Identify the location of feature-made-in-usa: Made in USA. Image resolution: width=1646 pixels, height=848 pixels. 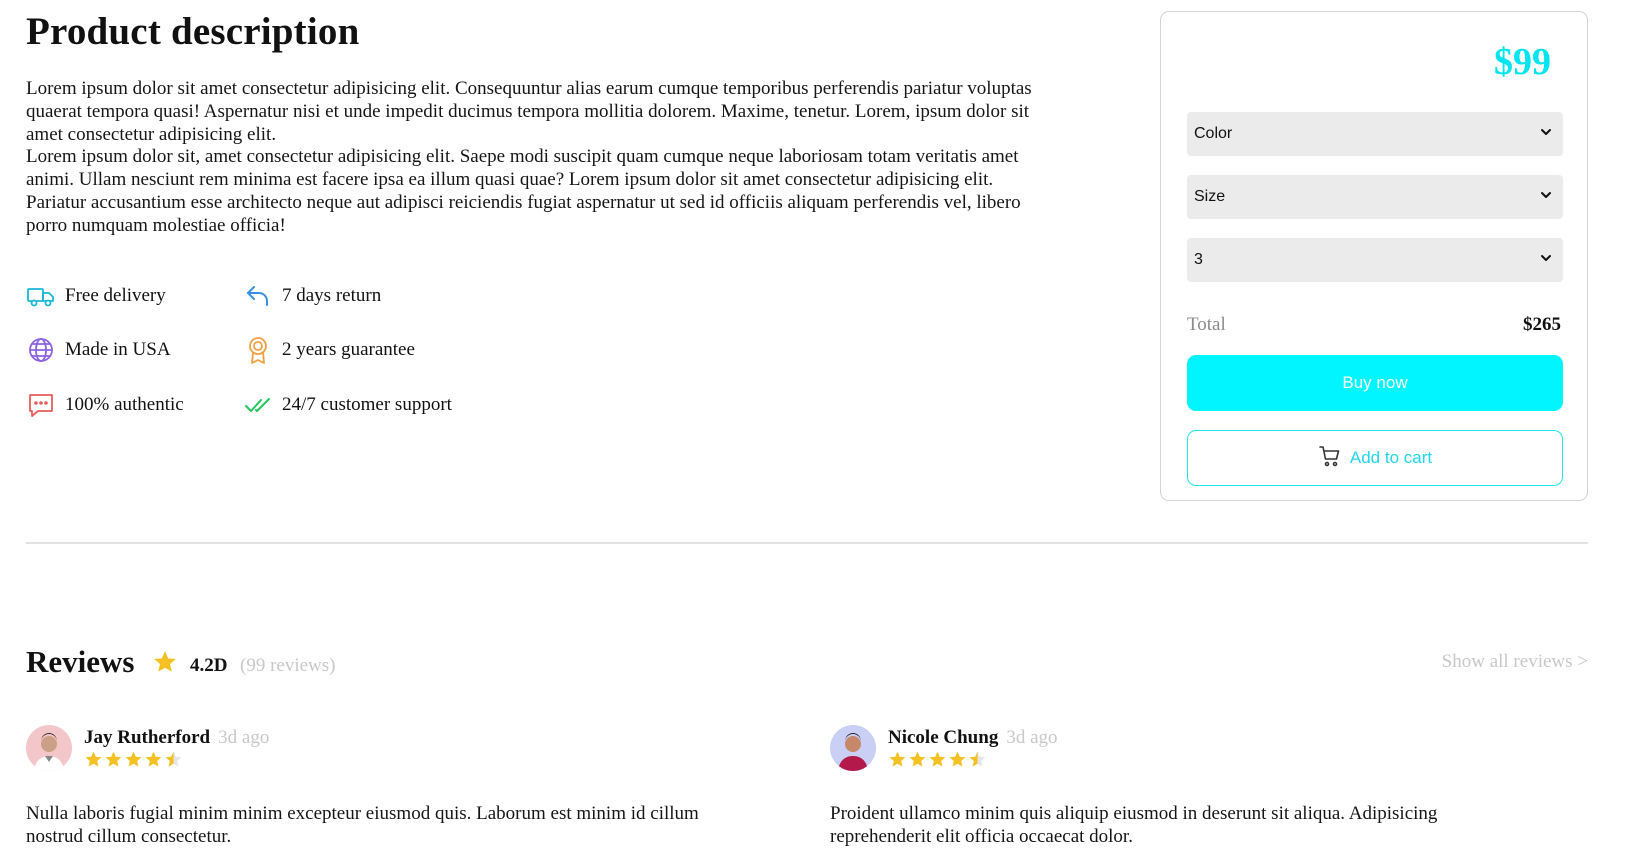
(98, 350).